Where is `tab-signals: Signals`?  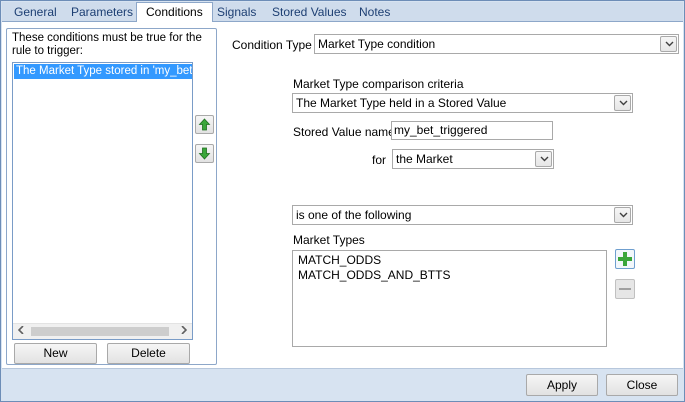 tab-signals: Signals is located at coordinates (236, 12).